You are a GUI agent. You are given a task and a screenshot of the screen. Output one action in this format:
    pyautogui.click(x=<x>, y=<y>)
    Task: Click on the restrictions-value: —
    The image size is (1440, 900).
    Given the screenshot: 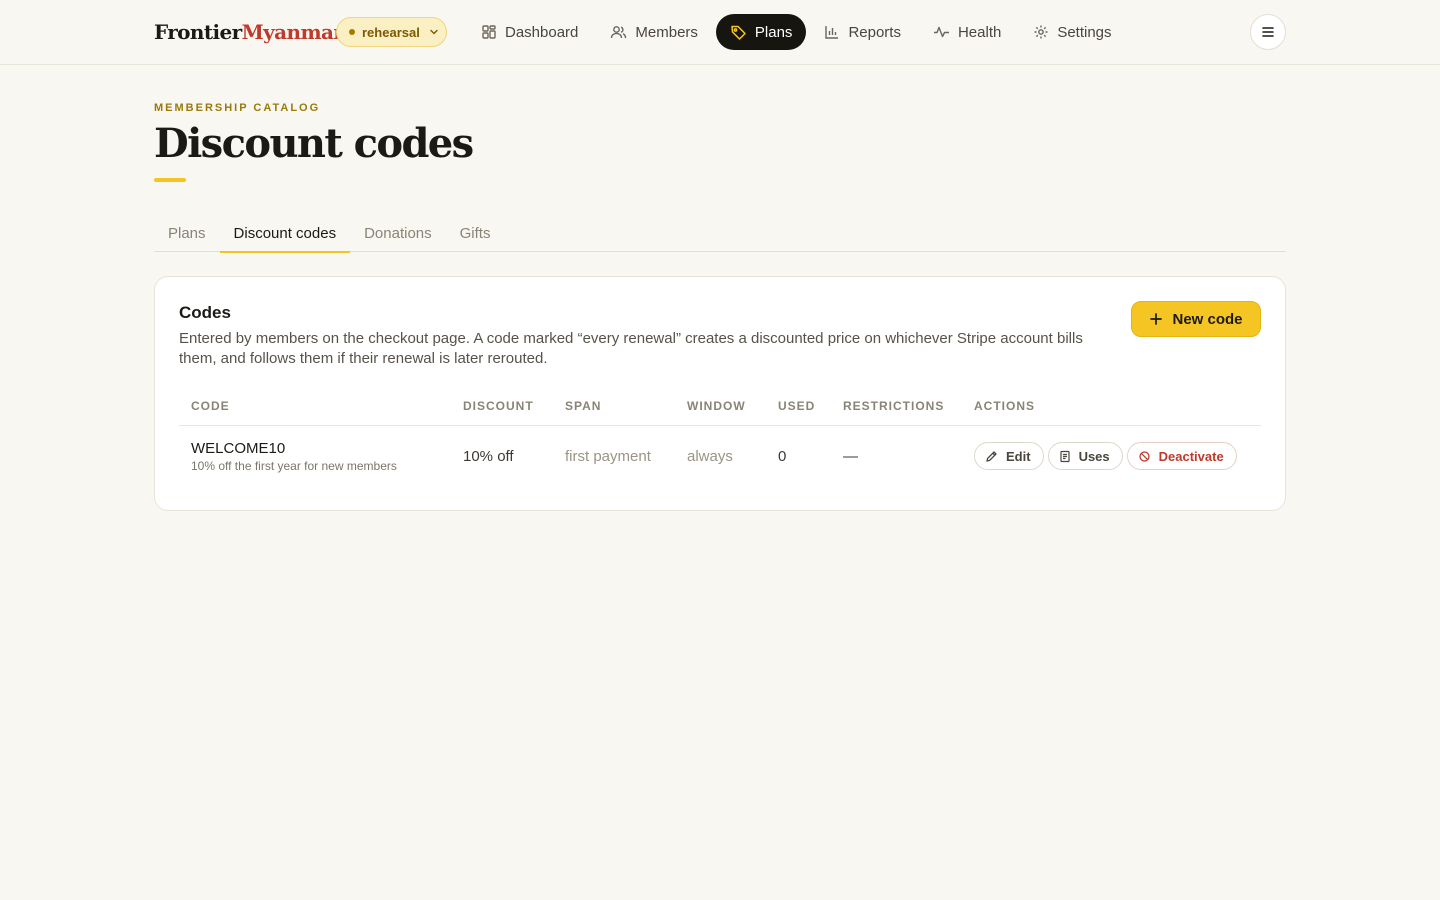 What is the action you would take?
    pyautogui.click(x=850, y=456)
    